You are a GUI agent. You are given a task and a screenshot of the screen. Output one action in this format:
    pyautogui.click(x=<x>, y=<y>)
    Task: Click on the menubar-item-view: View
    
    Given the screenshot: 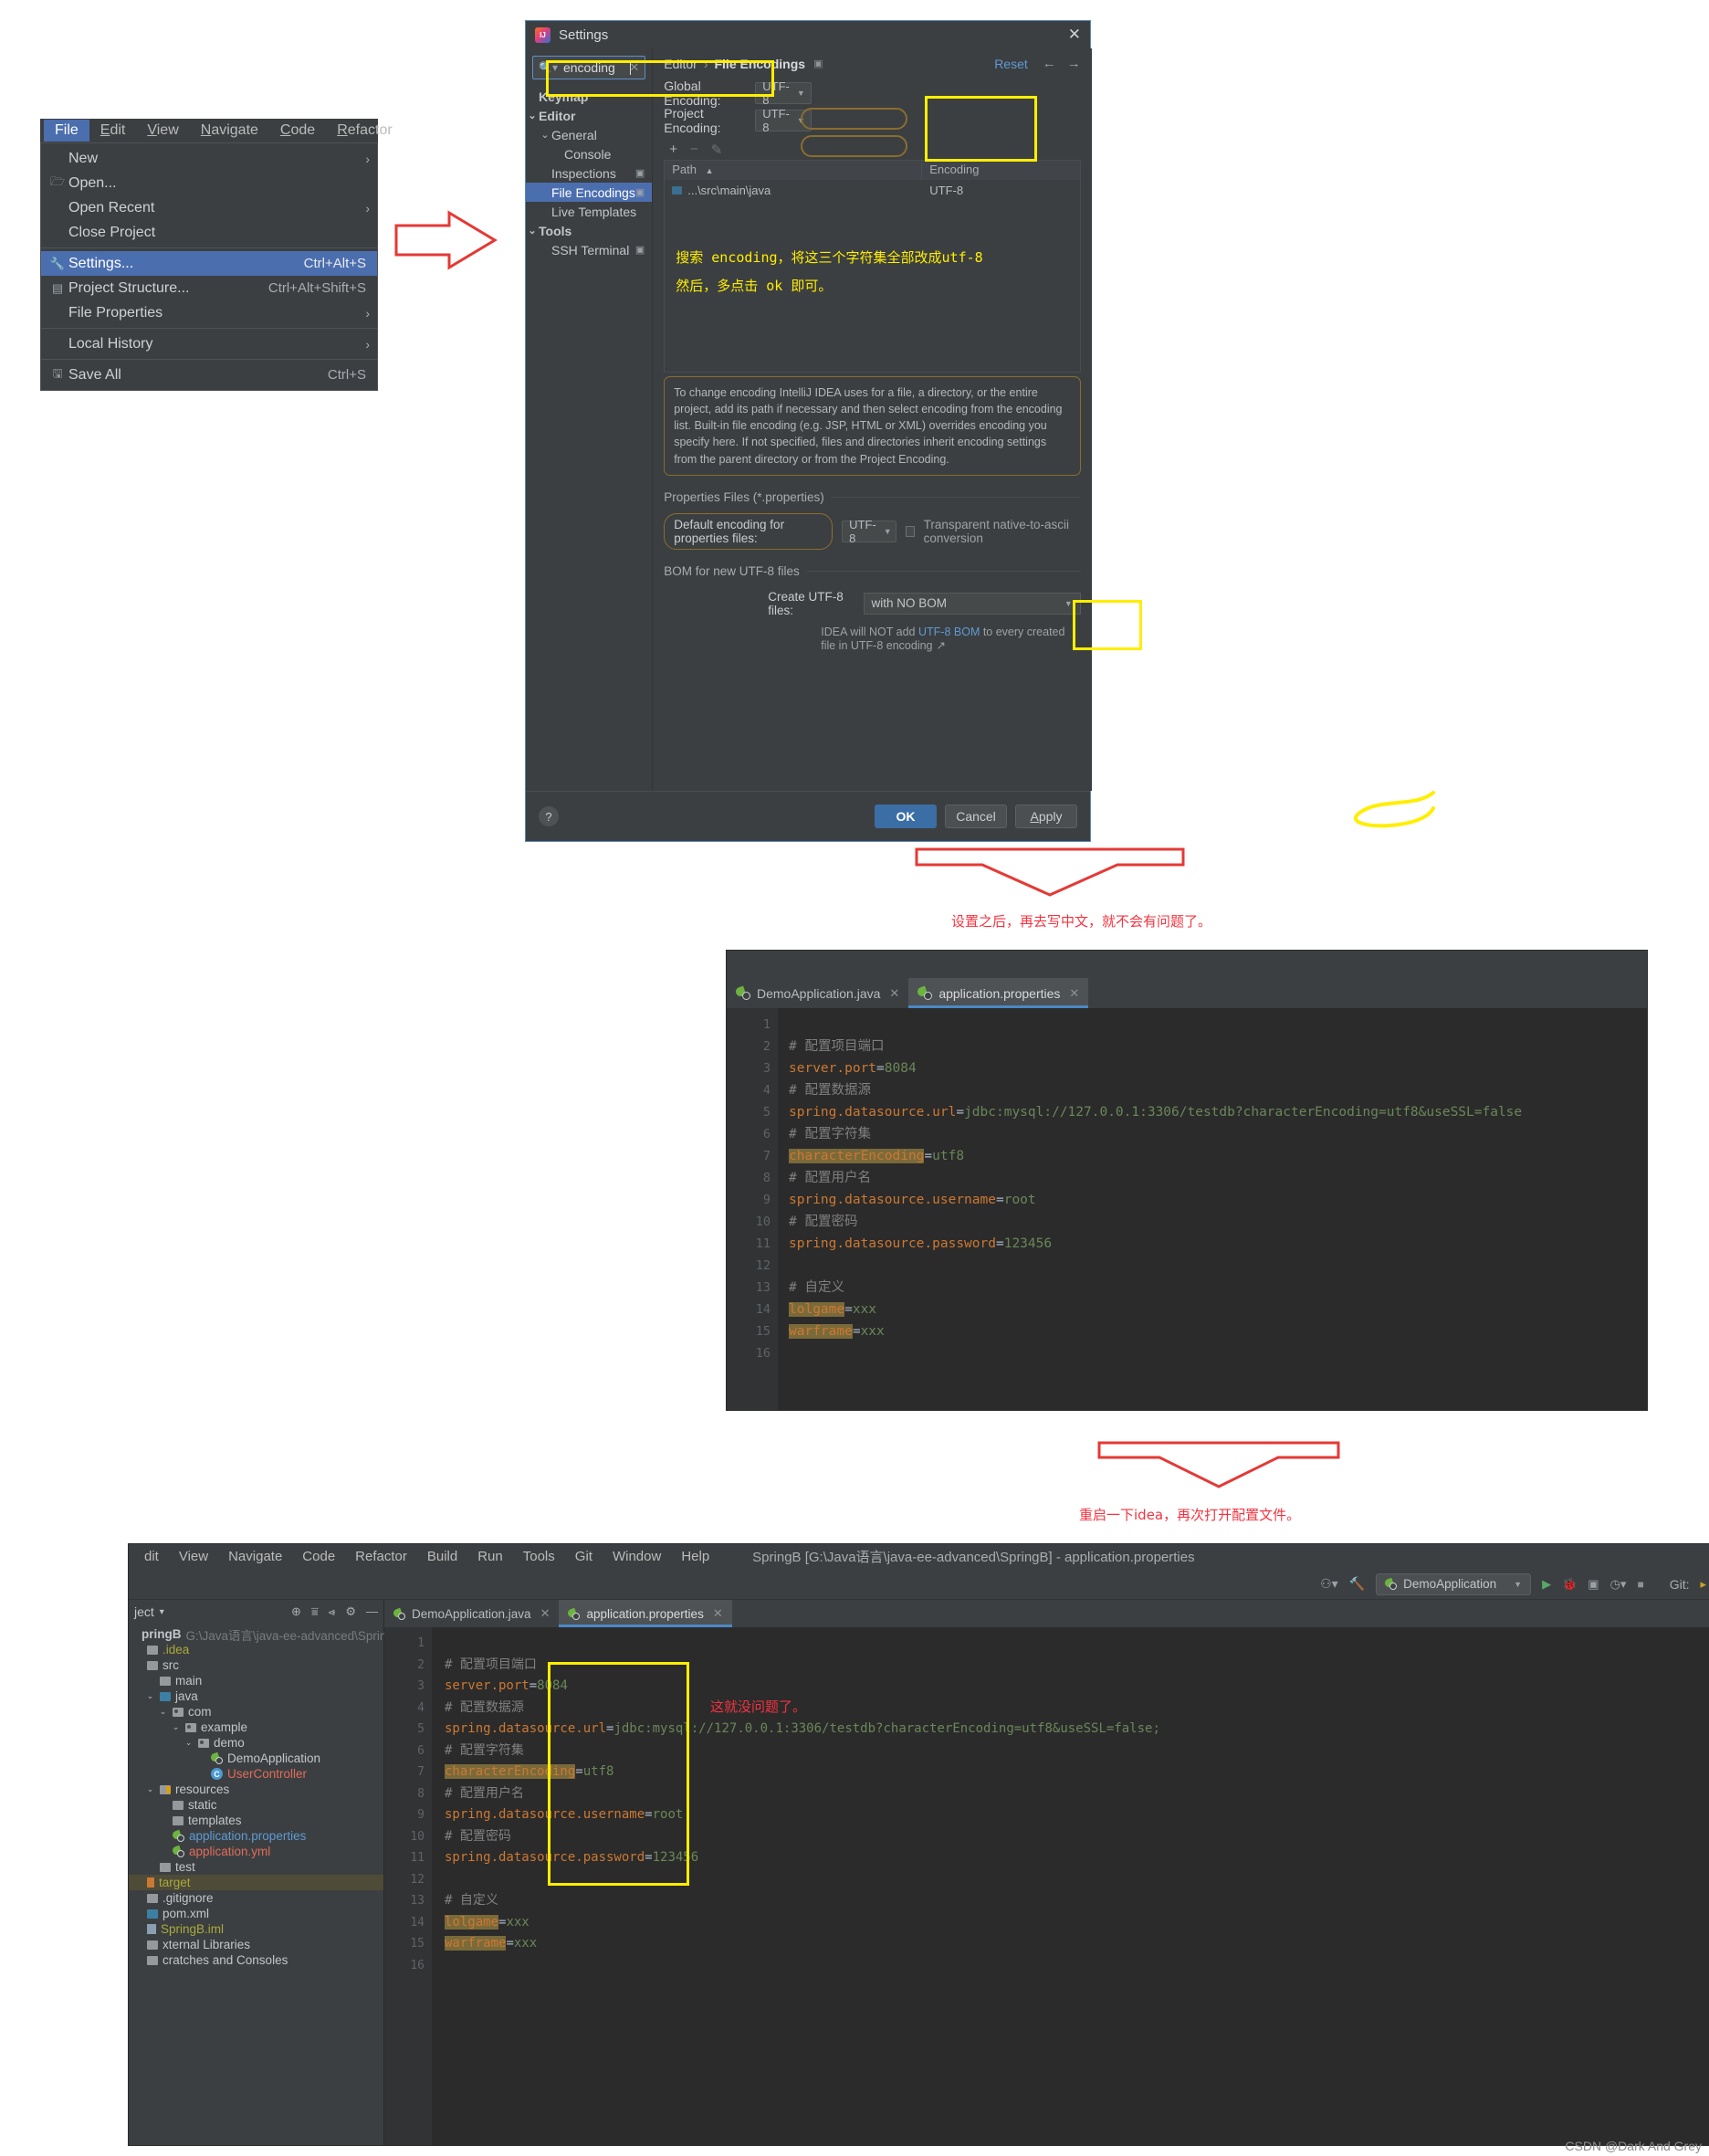 What is the action you would take?
    pyautogui.click(x=162, y=131)
    